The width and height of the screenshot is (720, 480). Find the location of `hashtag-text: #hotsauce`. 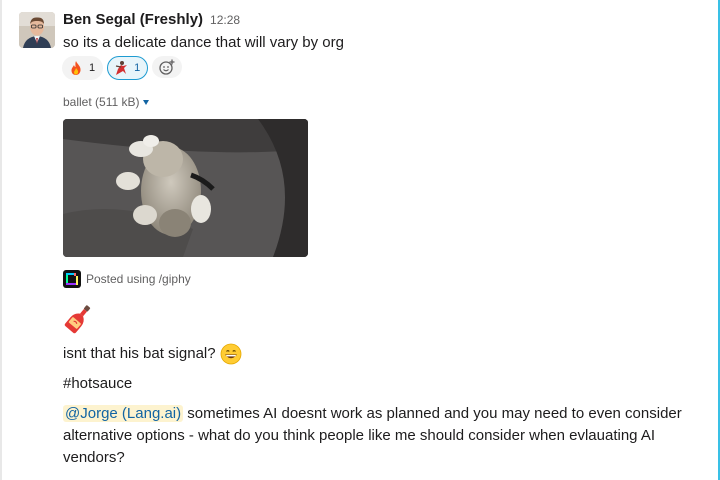

hashtag-text: #hotsauce is located at coordinates (98, 383).